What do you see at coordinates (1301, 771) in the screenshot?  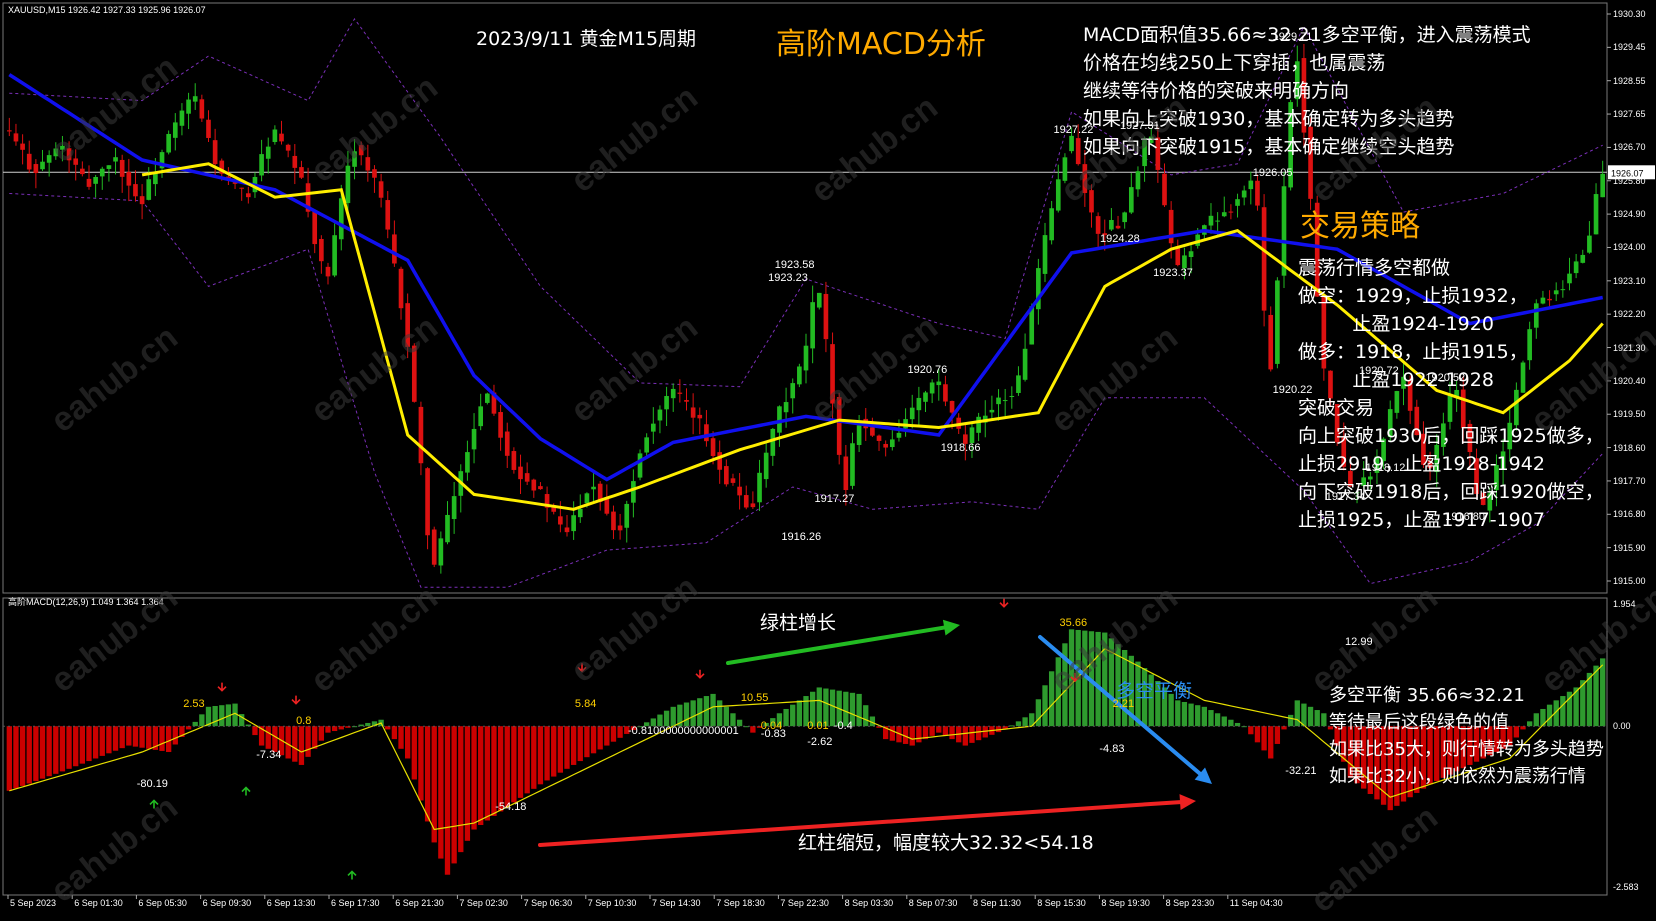 I see `macd-value-label: -32.21` at bounding box center [1301, 771].